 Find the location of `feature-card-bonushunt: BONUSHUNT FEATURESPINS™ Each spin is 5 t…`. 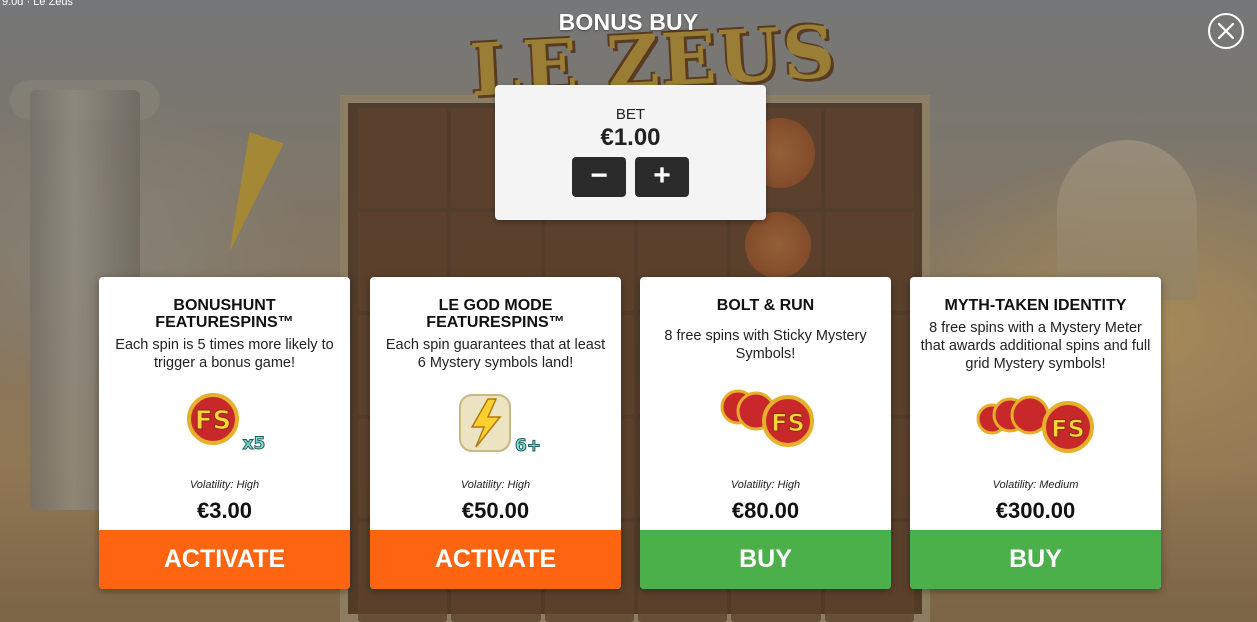

feature-card-bonushunt: BONUSHUNT FEATURESPINS™ Each spin is 5 t… is located at coordinates (224, 433).